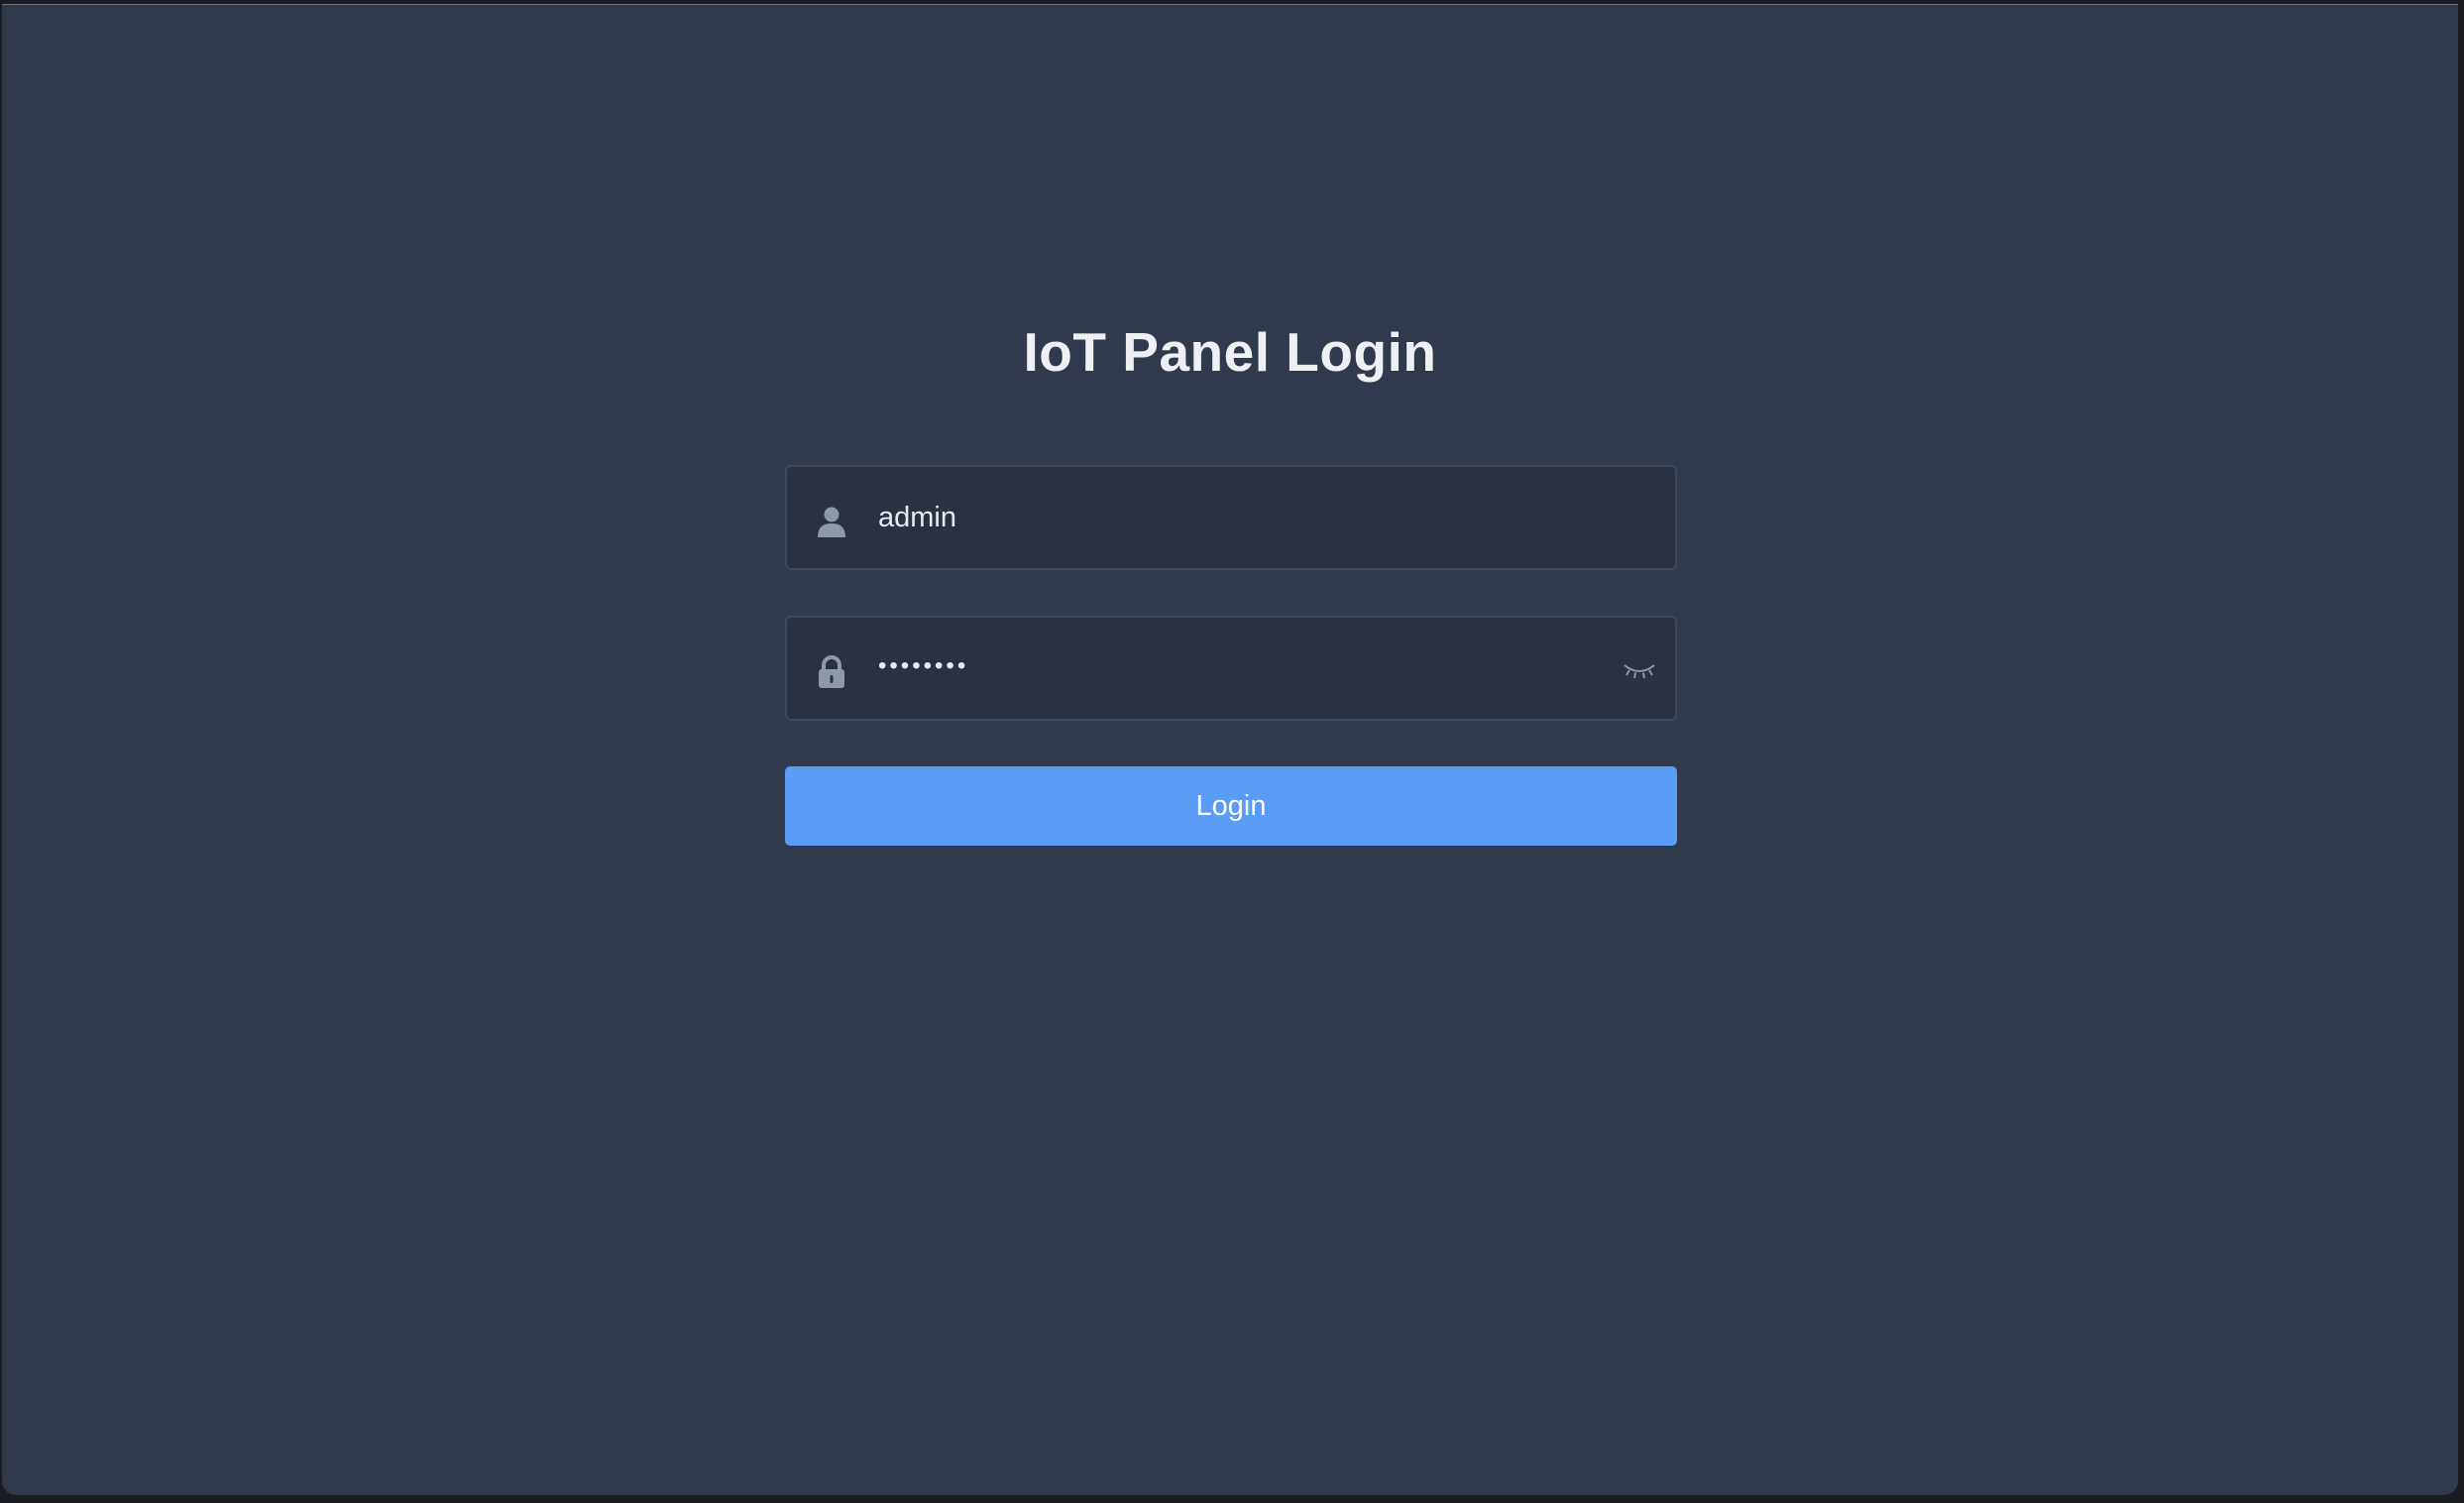  I want to click on username-field: admin, so click(1231, 517).